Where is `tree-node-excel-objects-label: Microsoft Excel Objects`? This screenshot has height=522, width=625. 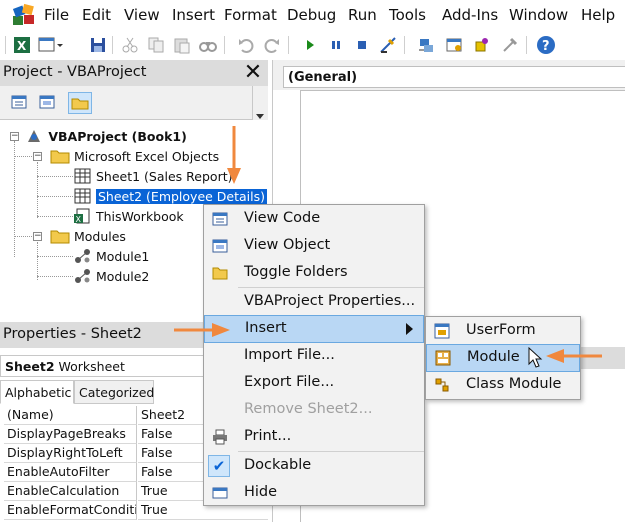 tree-node-excel-objects-label: Microsoft Excel Objects is located at coordinates (146, 156).